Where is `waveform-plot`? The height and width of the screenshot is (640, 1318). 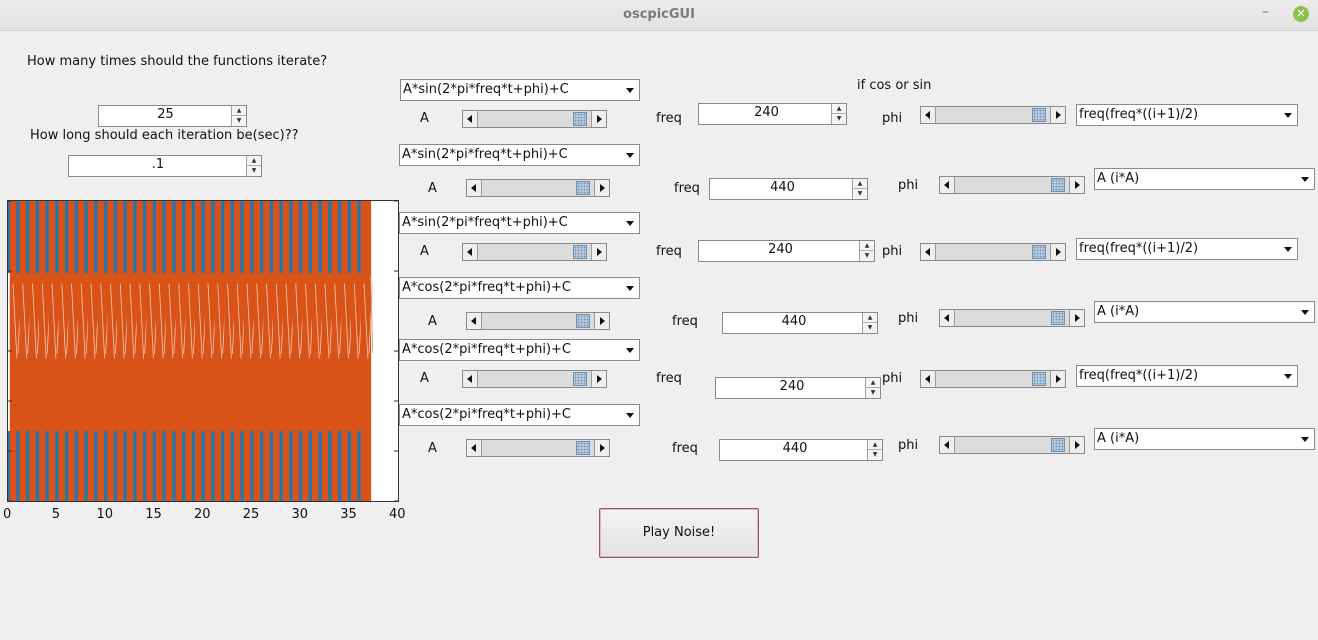
waveform-plot is located at coordinates (203, 351).